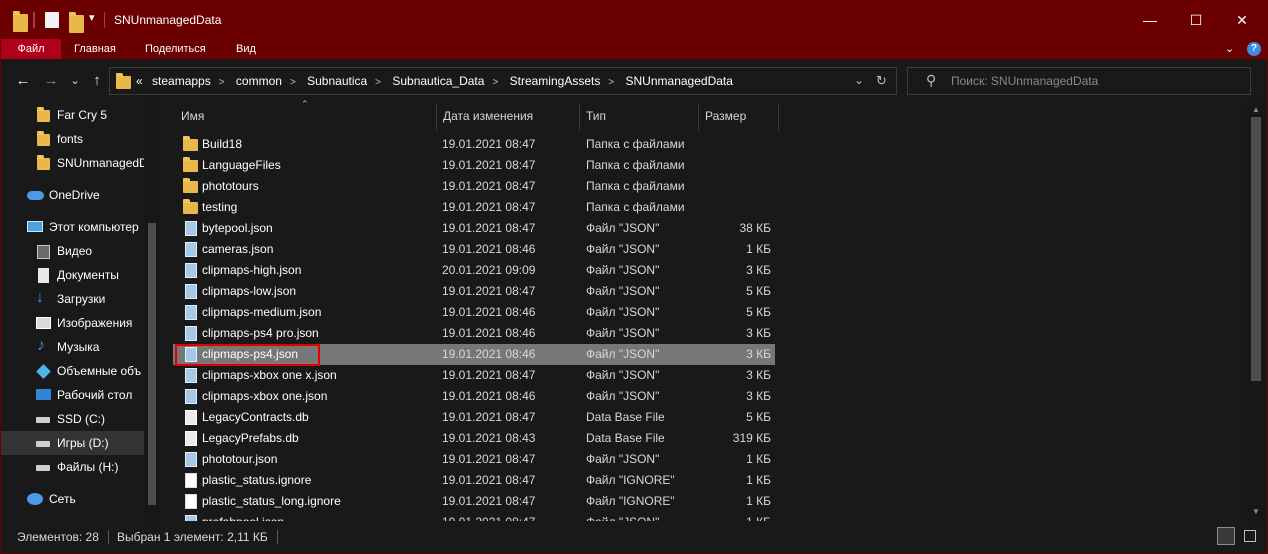 This screenshot has width=1268, height=554. What do you see at coordinates (43, 275) in the screenshot?
I see `documents-icon` at bounding box center [43, 275].